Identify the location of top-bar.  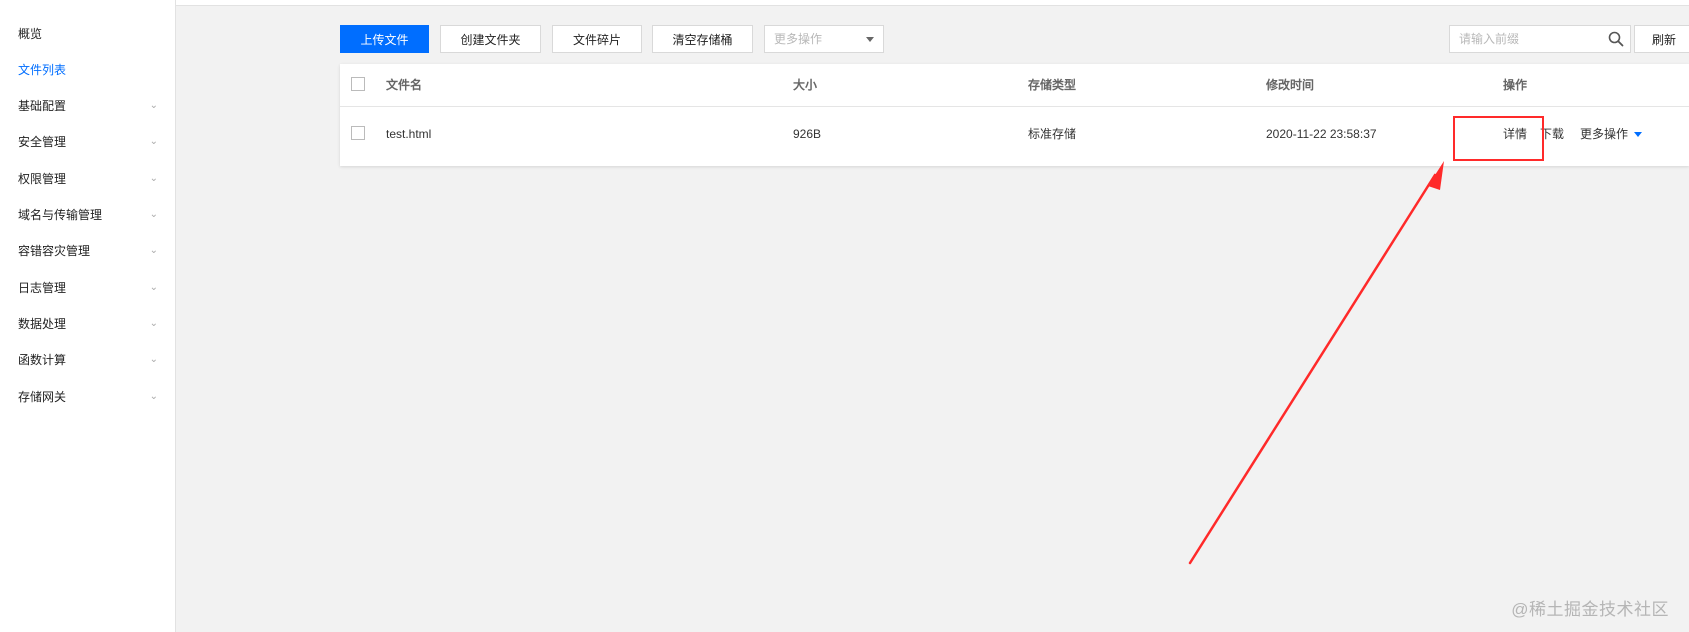
(932, 3).